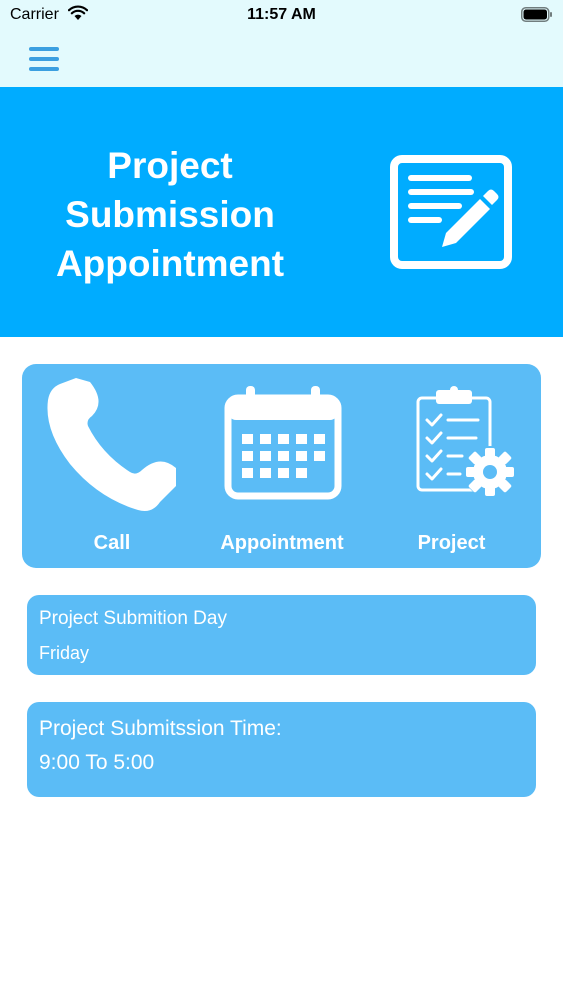 Image resolution: width=563 pixels, height=1000 pixels. I want to click on page-title: Project Submission Appointment, so click(170, 214).